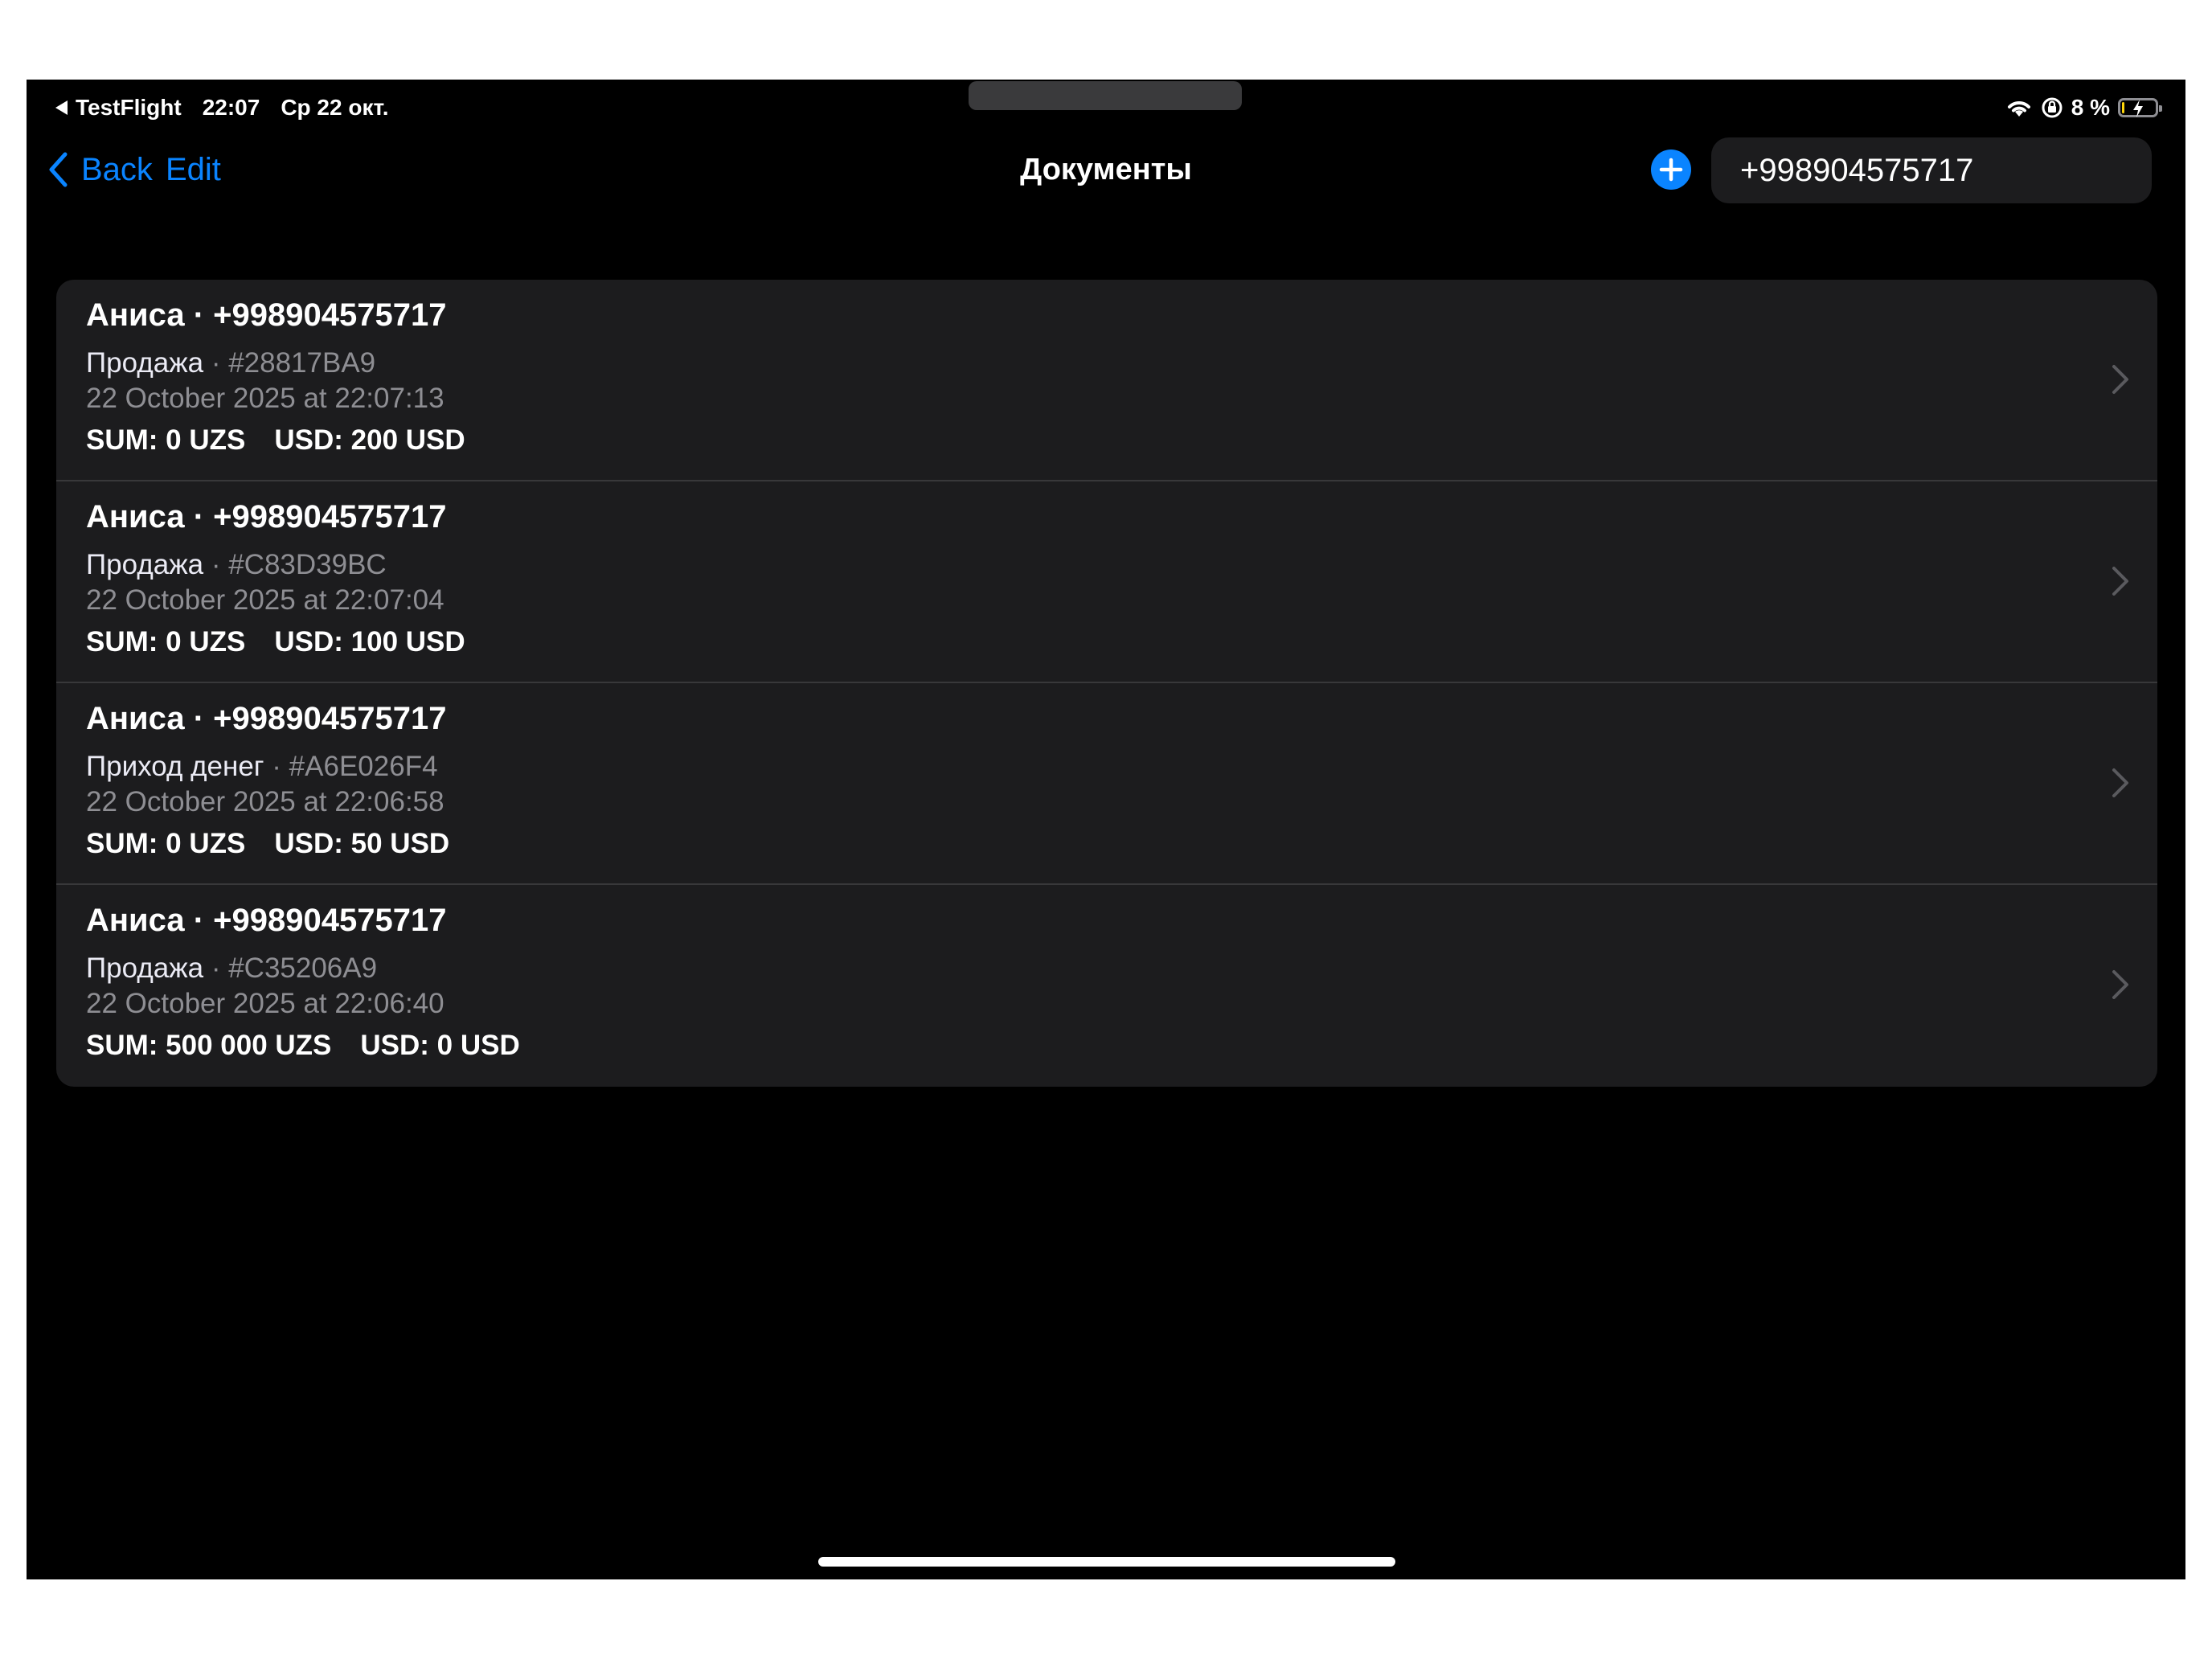  Describe the element at coordinates (265, 1003) in the screenshot. I see `document-date: 22 October 2025 at 22:06:40` at that location.